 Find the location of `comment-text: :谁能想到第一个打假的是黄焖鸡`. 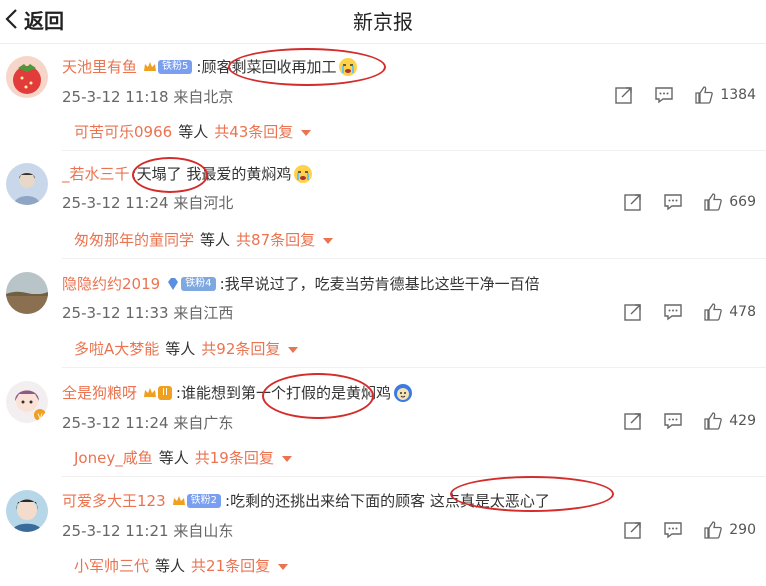

comment-text: :谁能想到第一个打假的是黄焖鸡 is located at coordinates (283, 393).